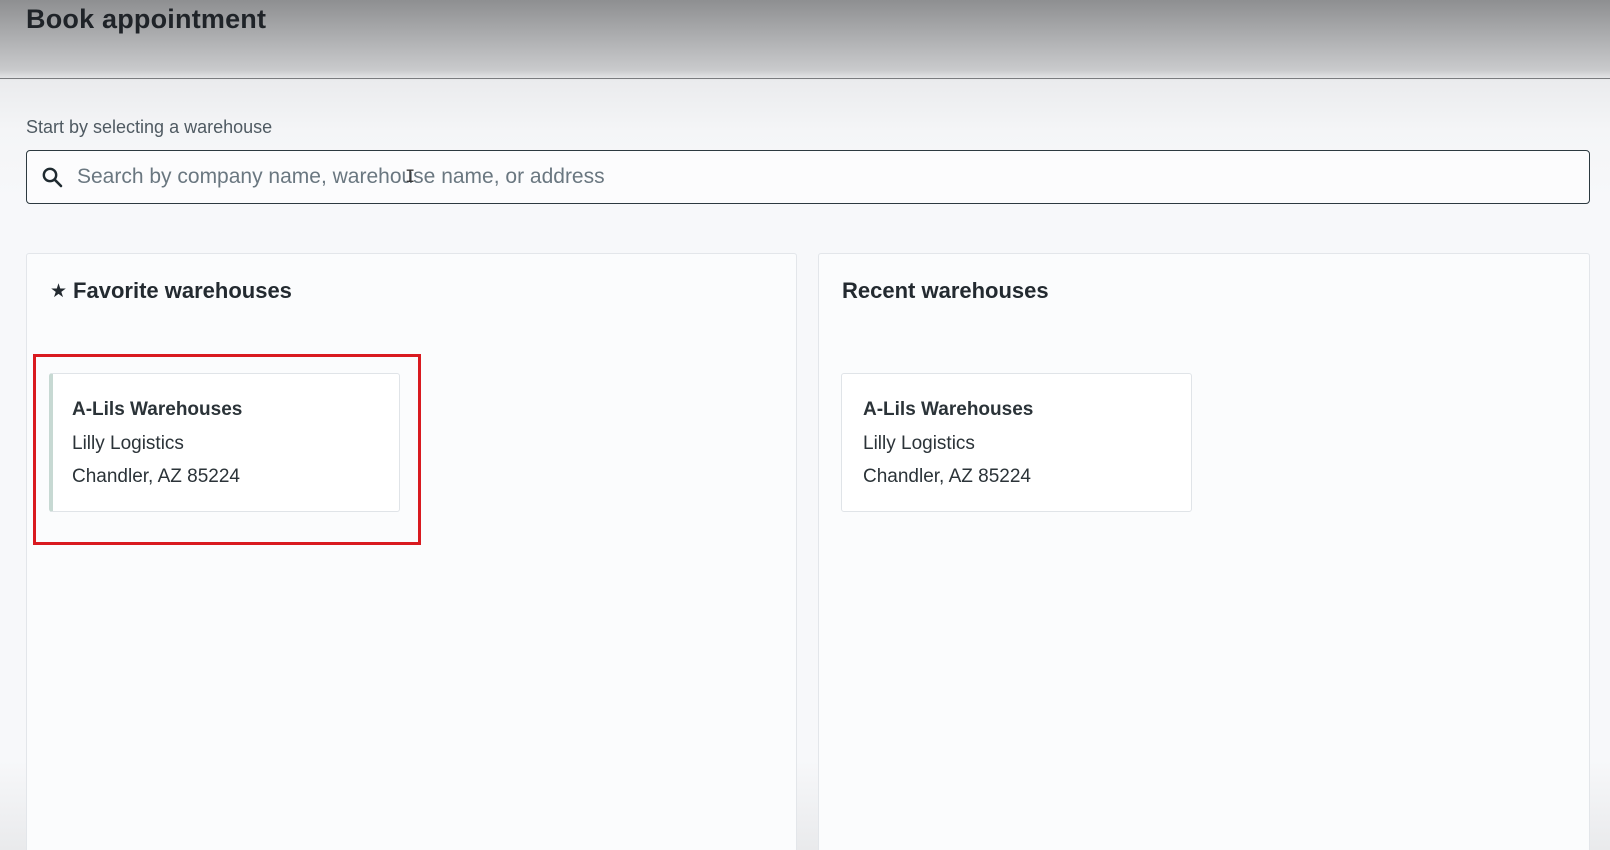  Describe the element at coordinates (182, 290) in the screenshot. I see `favorite-warehouses-label: Favorite warehouses` at that location.